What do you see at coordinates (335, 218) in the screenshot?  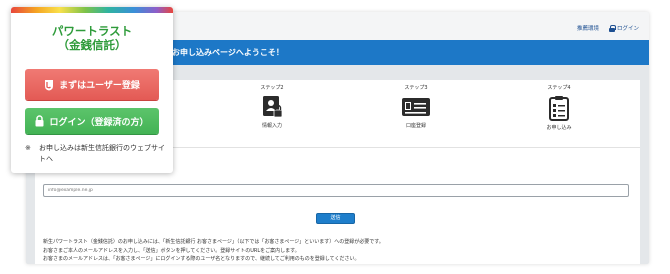 I see `submit-button: 送信` at bounding box center [335, 218].